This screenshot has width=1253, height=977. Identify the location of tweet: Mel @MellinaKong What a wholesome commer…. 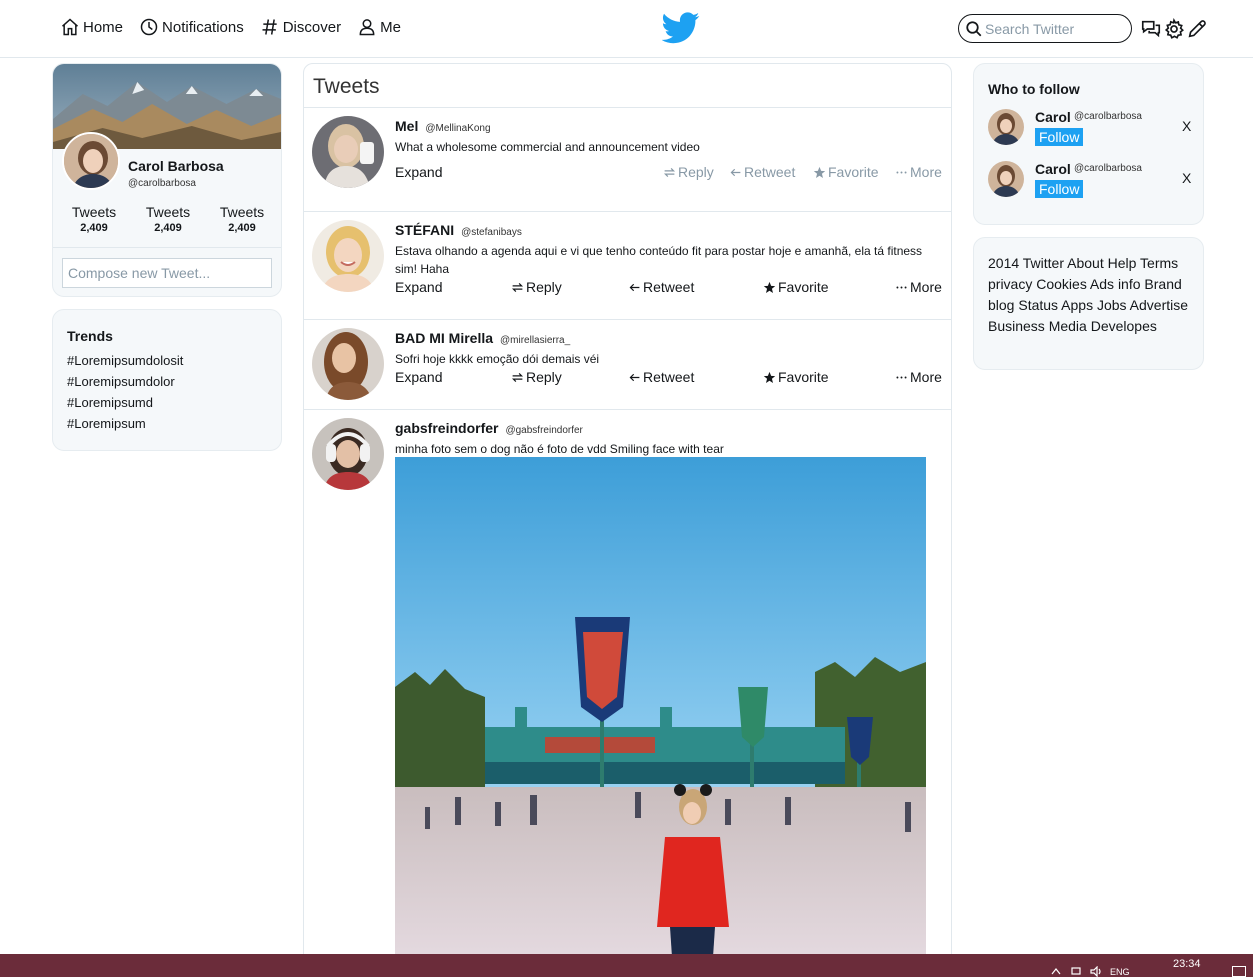
(627, 160).